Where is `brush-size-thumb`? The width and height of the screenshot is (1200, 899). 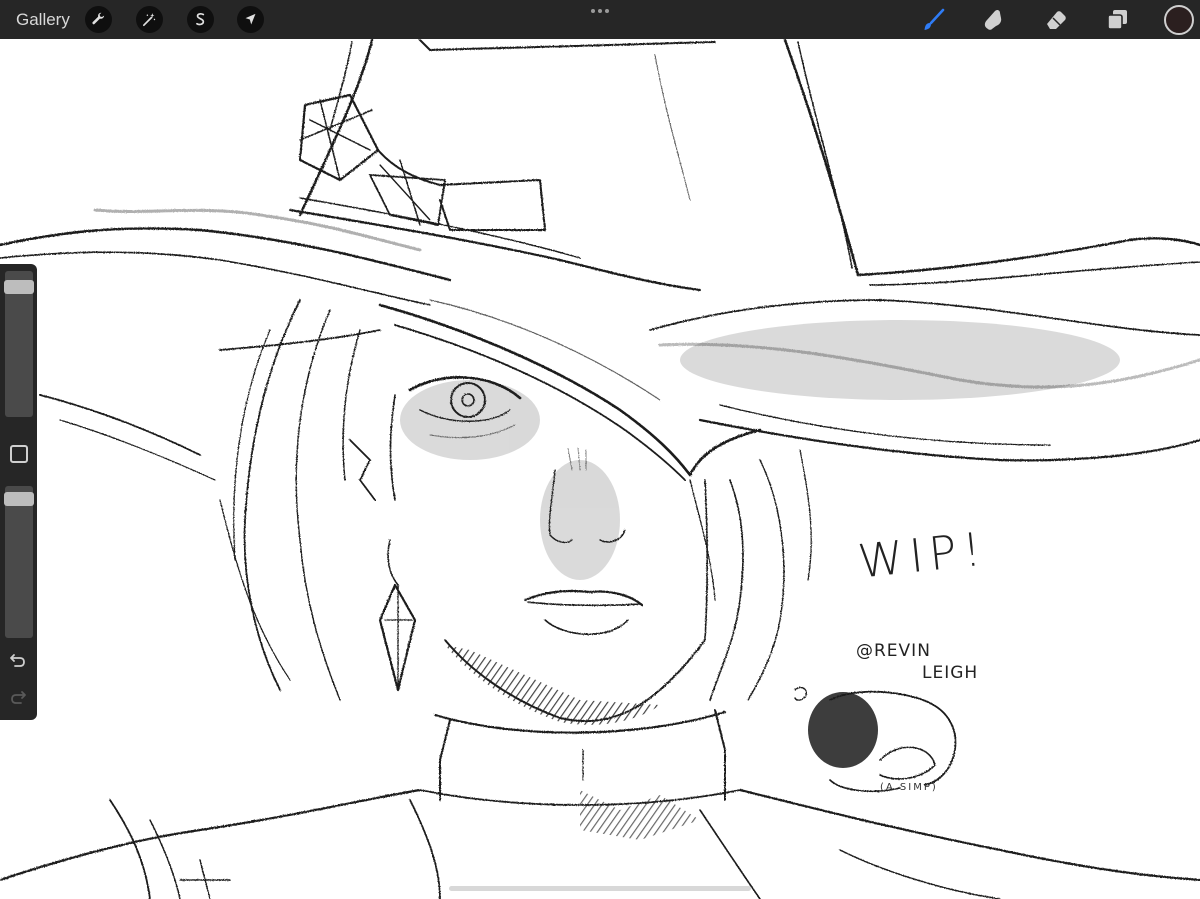
brush-size-thumb is located at coordinates (19, 287).